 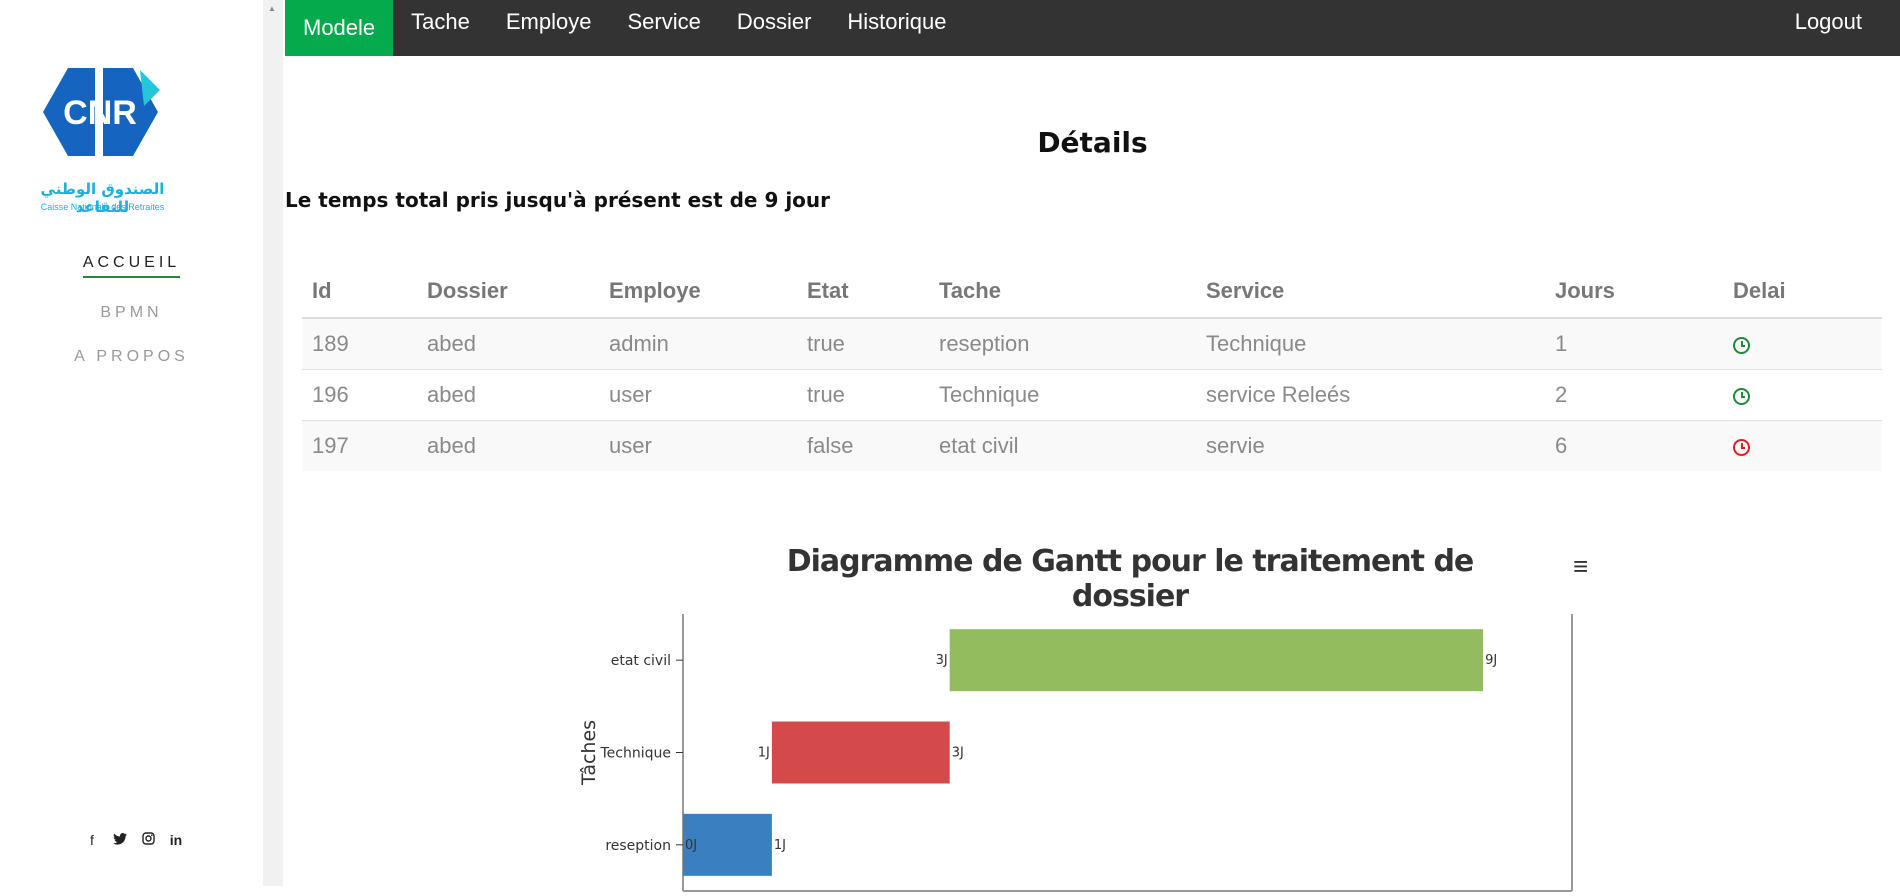 What do you see at coordinates (131, 357) in the screenshot?
I see `side-nav-apropos: A PROPOS` at bounding box center [131, 357].